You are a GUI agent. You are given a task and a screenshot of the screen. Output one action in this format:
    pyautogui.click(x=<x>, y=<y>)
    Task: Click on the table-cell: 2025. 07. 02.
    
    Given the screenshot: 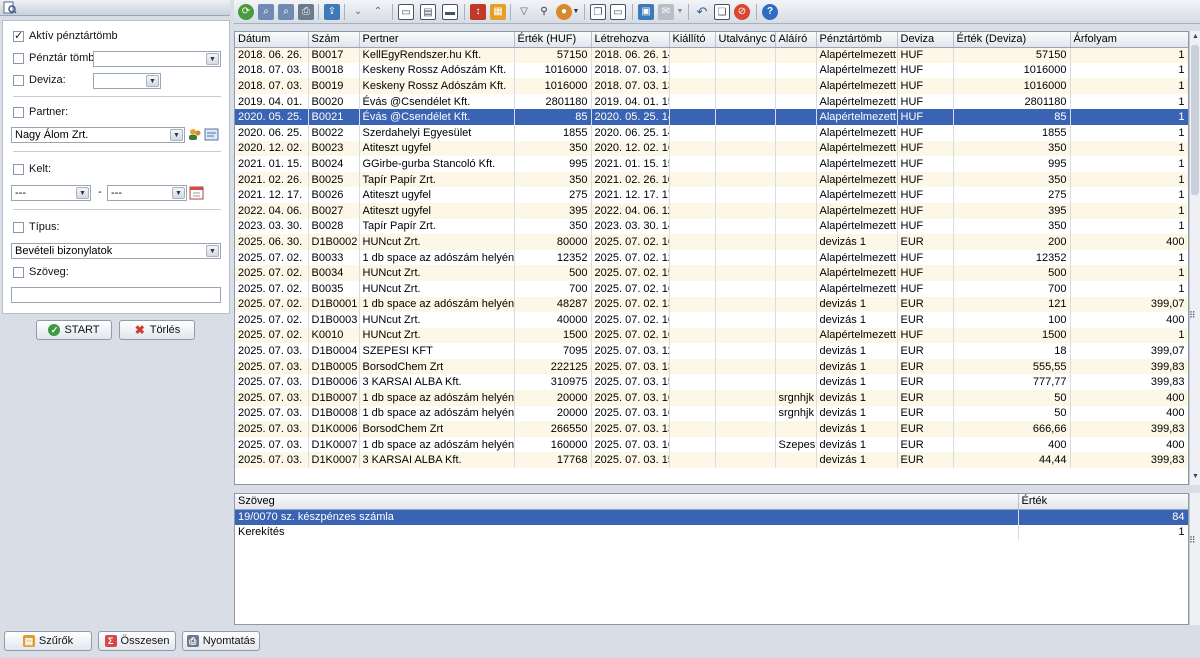 What is the action you would take?
    pyautogui.click(x=272, y=335)
    